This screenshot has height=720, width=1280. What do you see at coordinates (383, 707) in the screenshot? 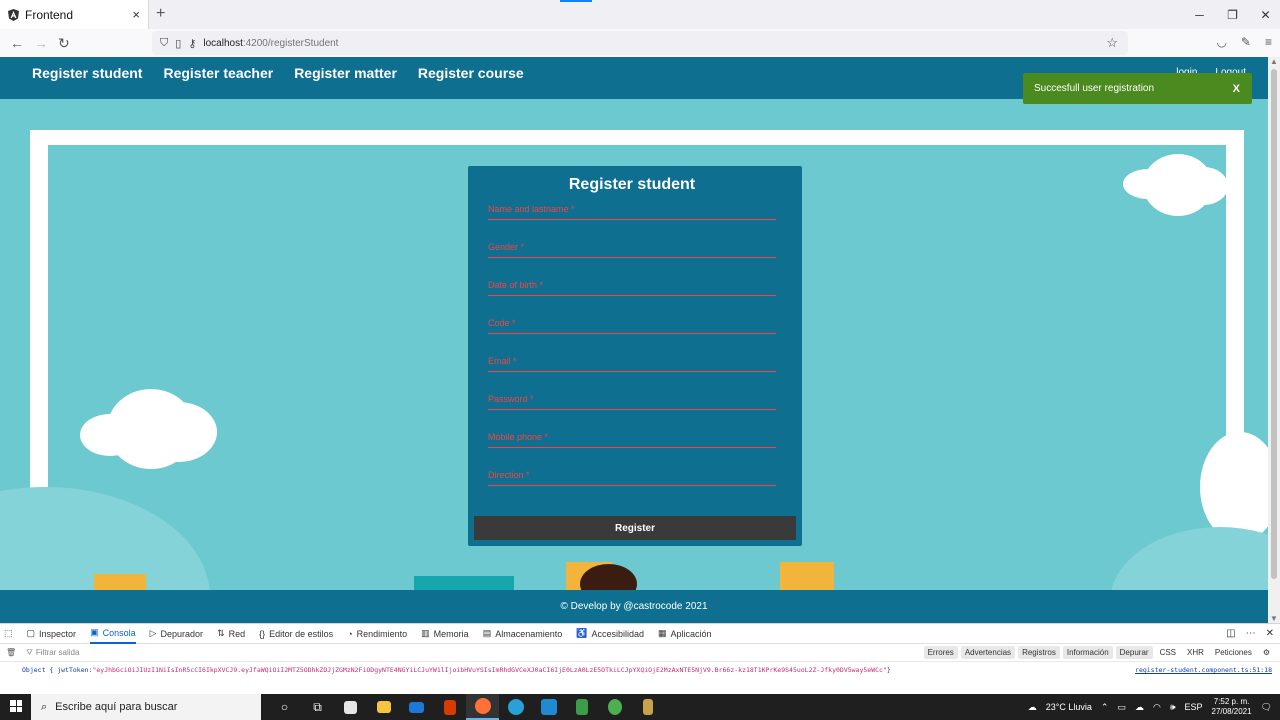
I see `file-explorer-icon` at bounding box center [383, 707].